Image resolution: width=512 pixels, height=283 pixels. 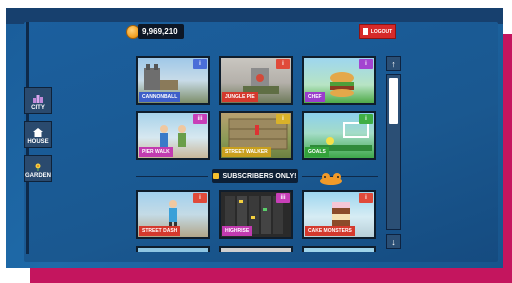 I want to click on game-tile-street-dash: i STREET DASH, so click(x=173, y=214).